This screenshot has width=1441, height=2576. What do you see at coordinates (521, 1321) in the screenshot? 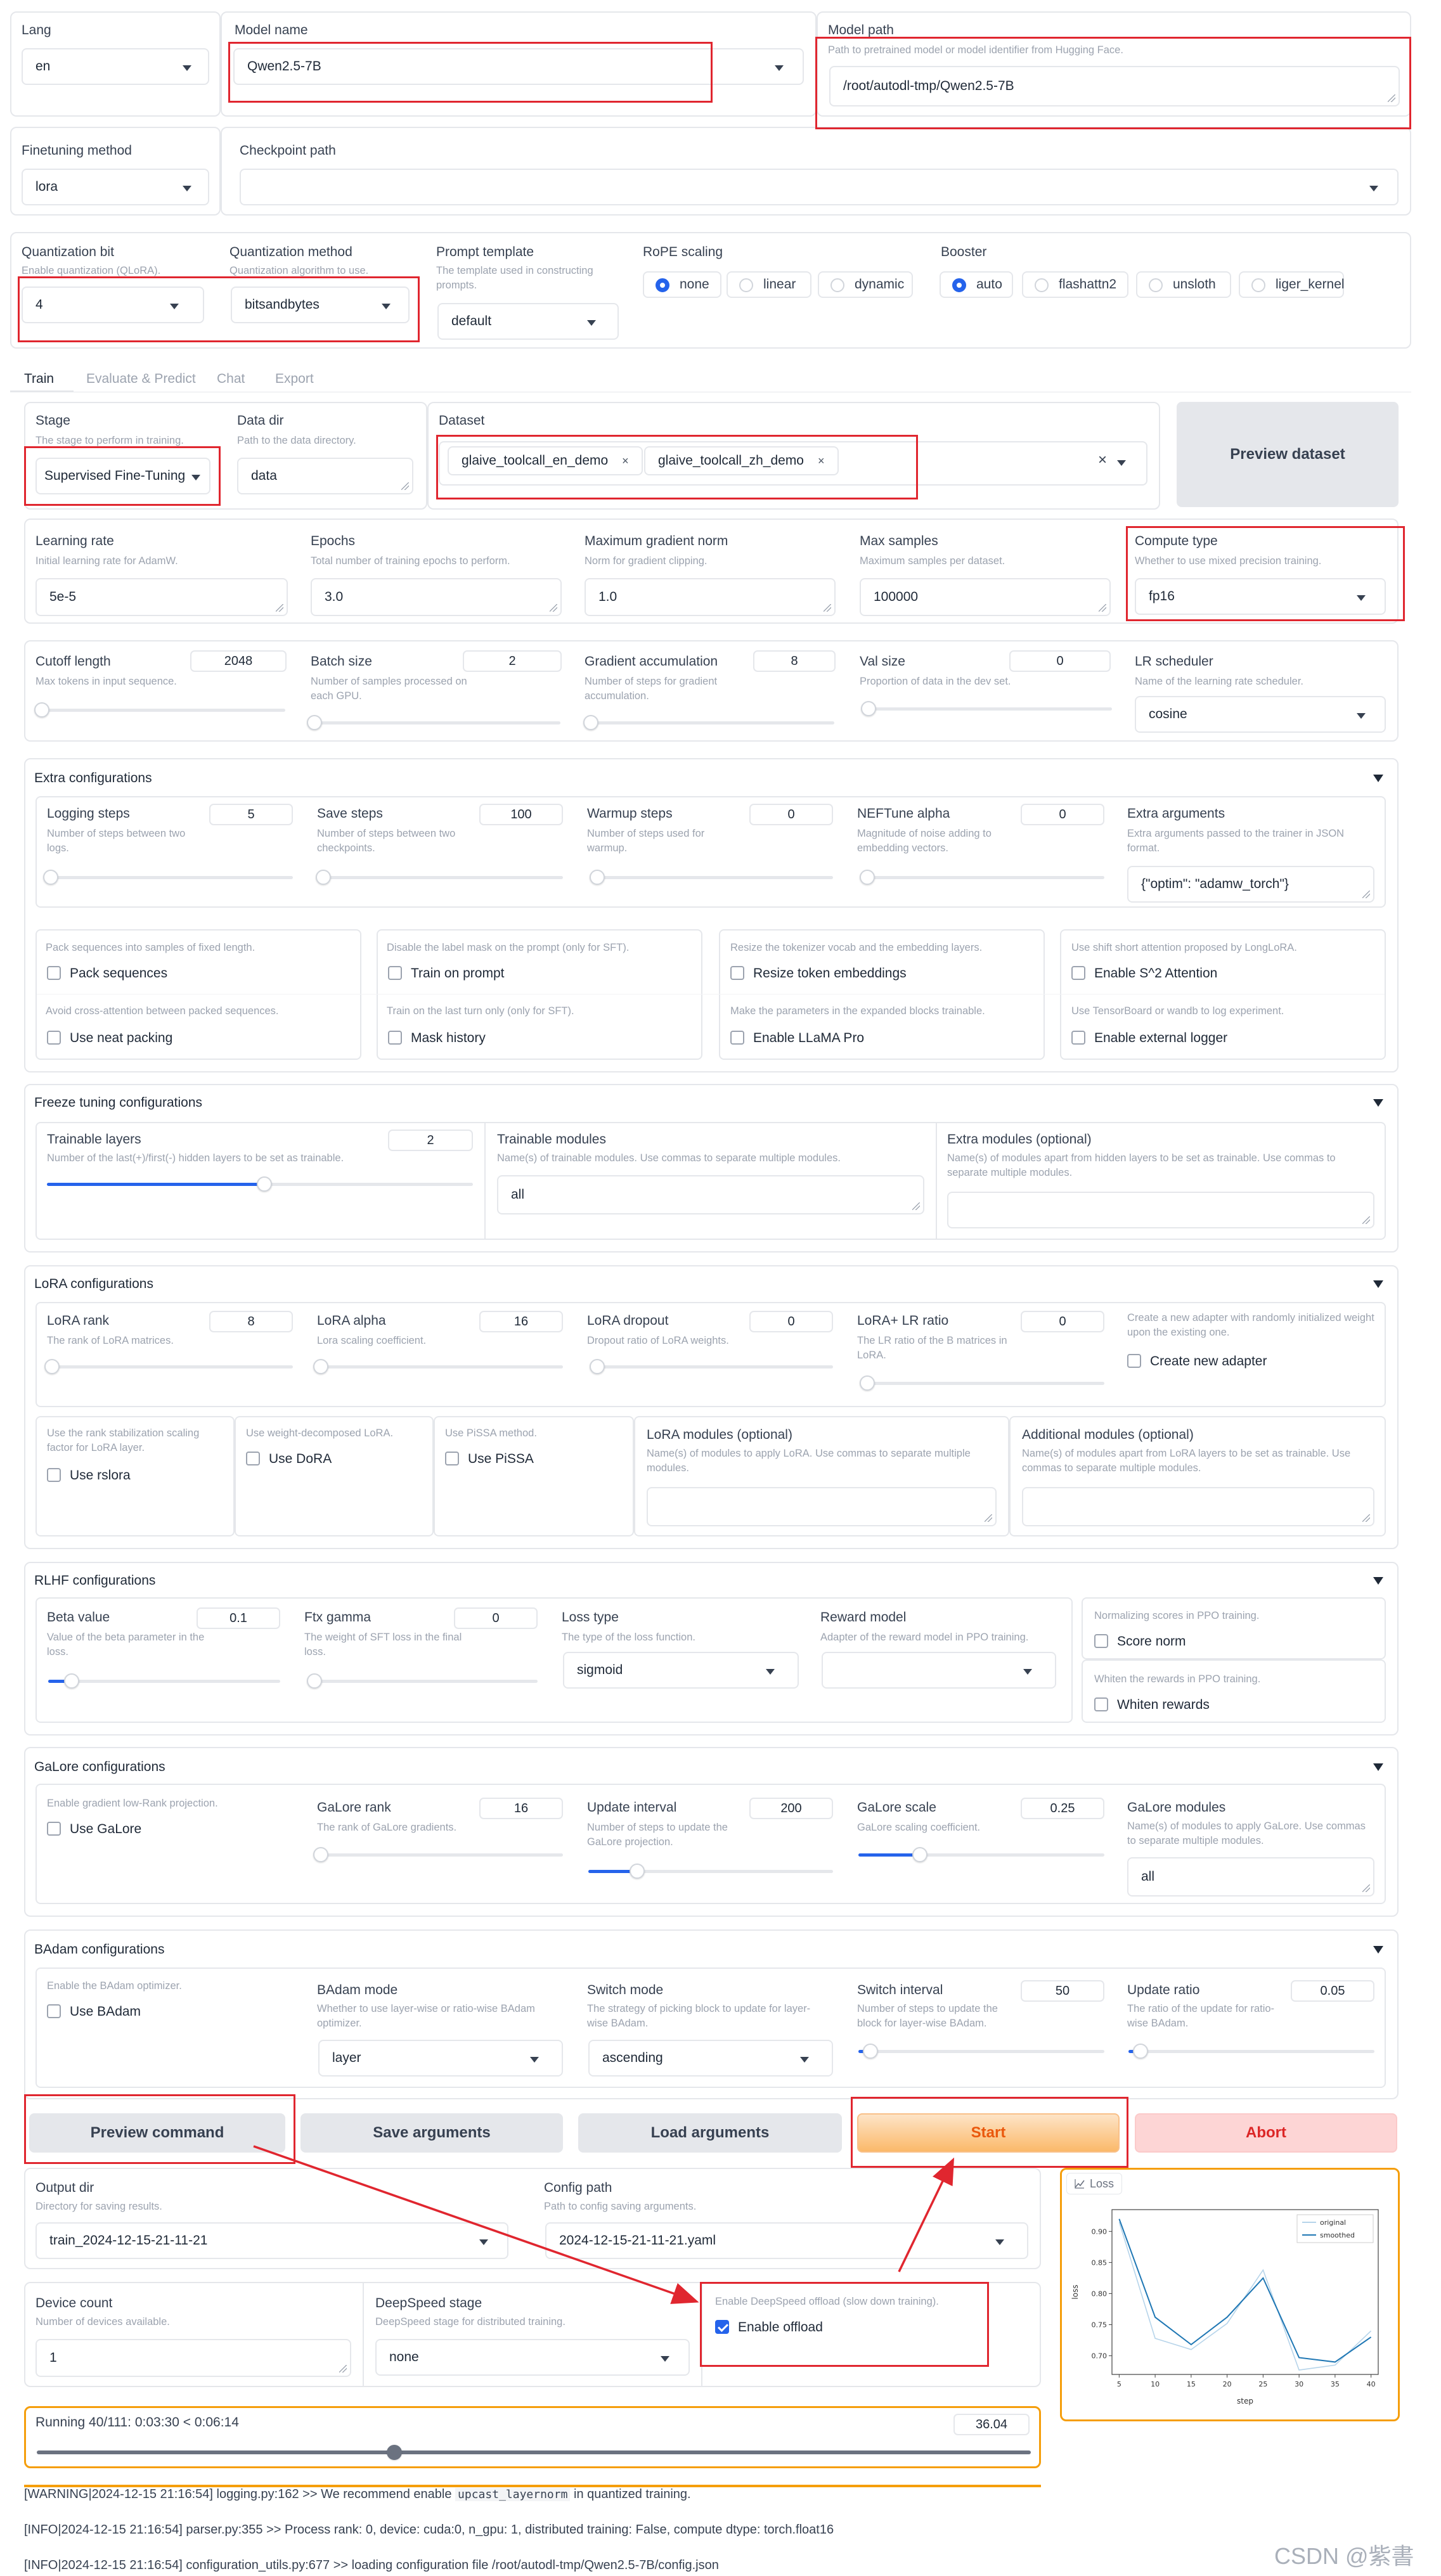
I see `lora-alpha-number: 16` at bounding box center [521, 1321].